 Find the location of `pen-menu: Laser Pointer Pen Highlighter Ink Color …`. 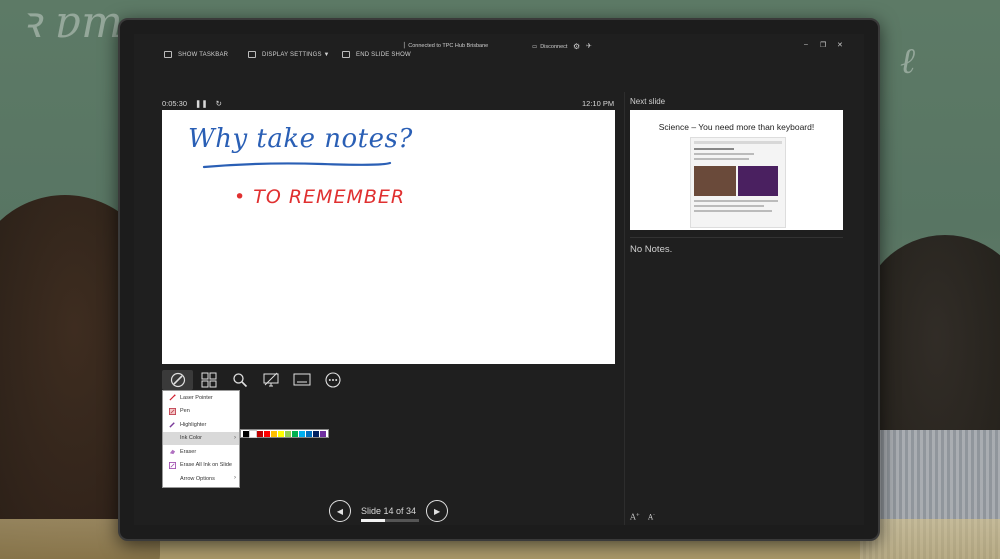

pen-menu: Laser Pointer Pen Highlighter Ink Color … is located at coordinates (201, 439).